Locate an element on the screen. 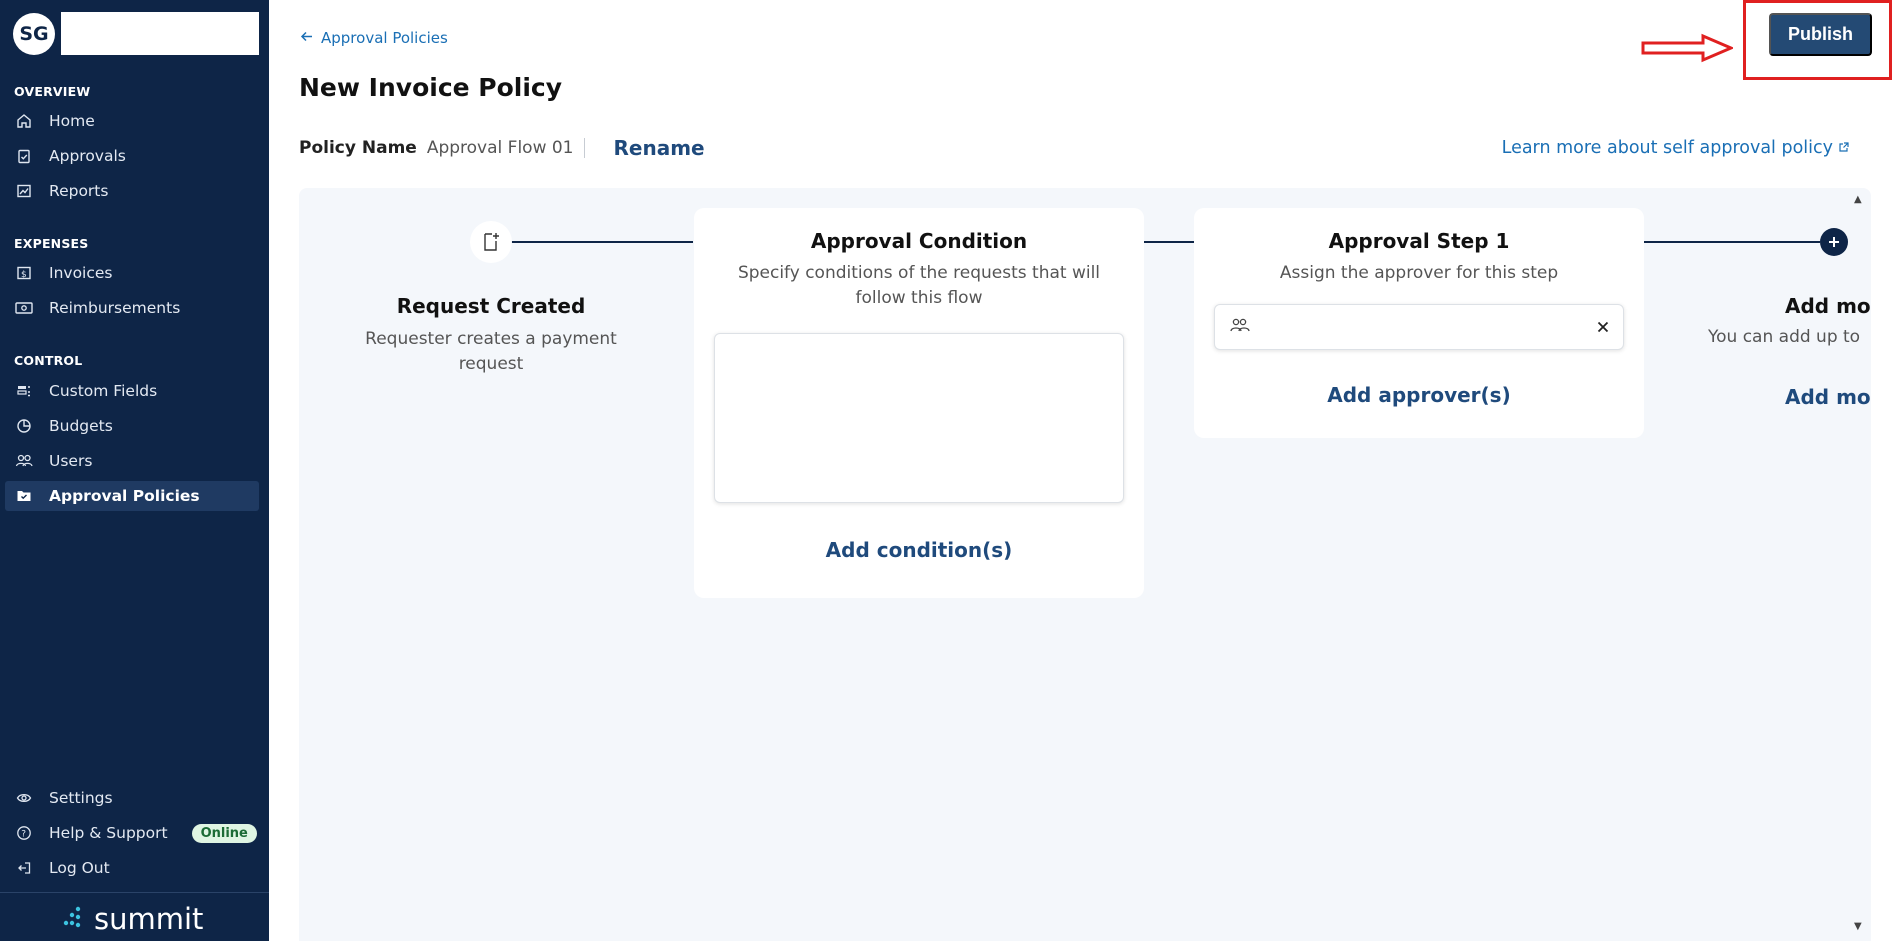 The width and height of the screenshot is (1903, 941). policy-name-row: Policy Name Approval Flow 01 Rename is located at coordinates (502, 148).